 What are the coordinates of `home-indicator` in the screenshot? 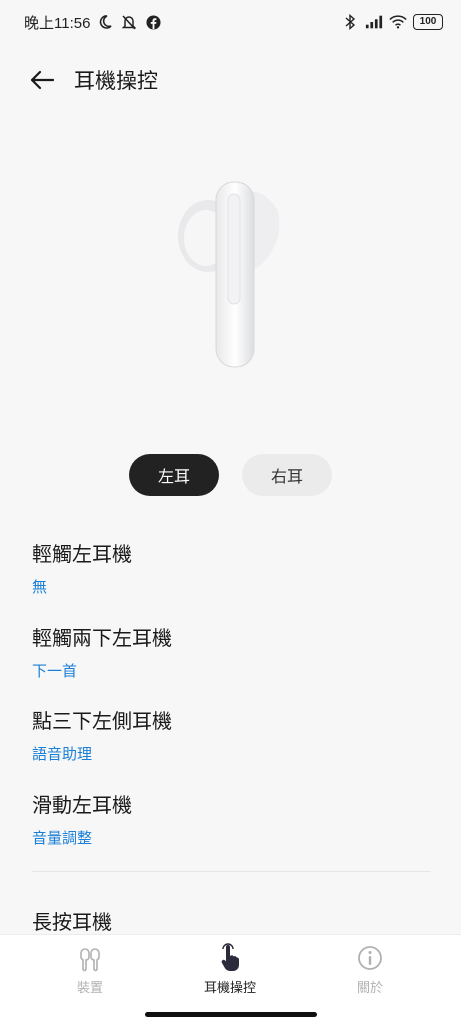 It's located at (231, 1014).